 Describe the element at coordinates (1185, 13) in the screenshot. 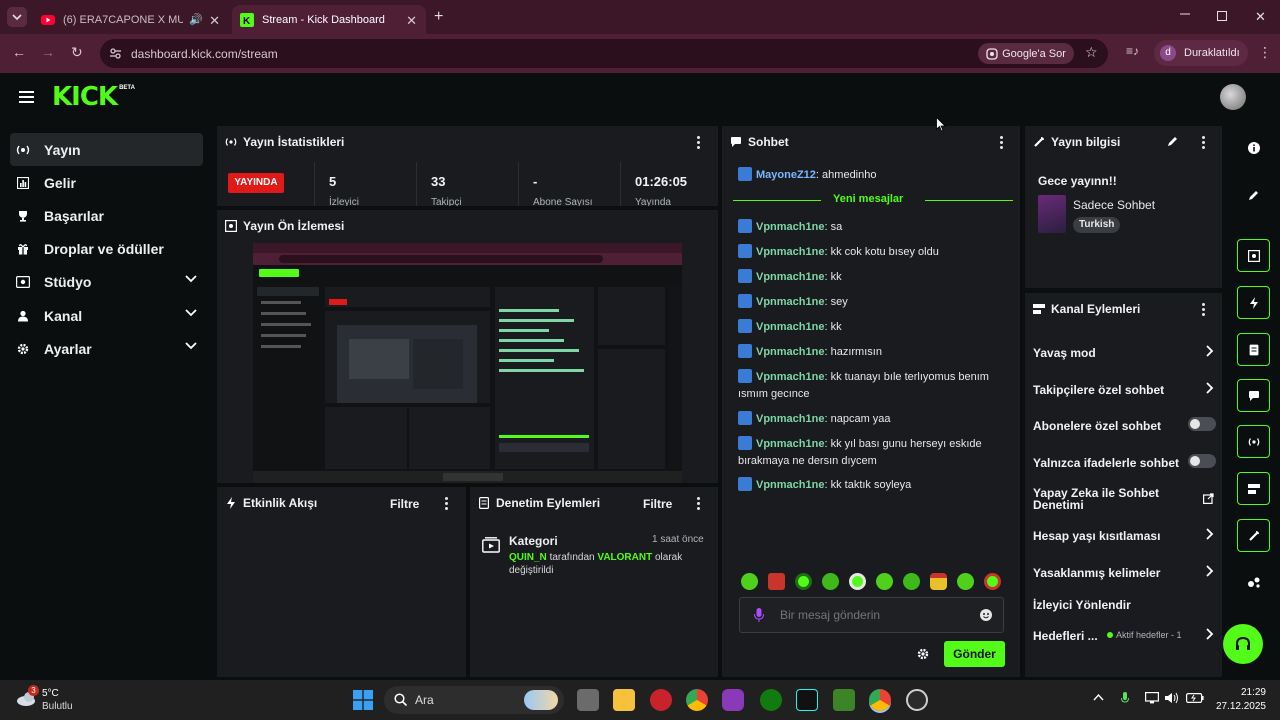

I see `minimize-icon` at that location.